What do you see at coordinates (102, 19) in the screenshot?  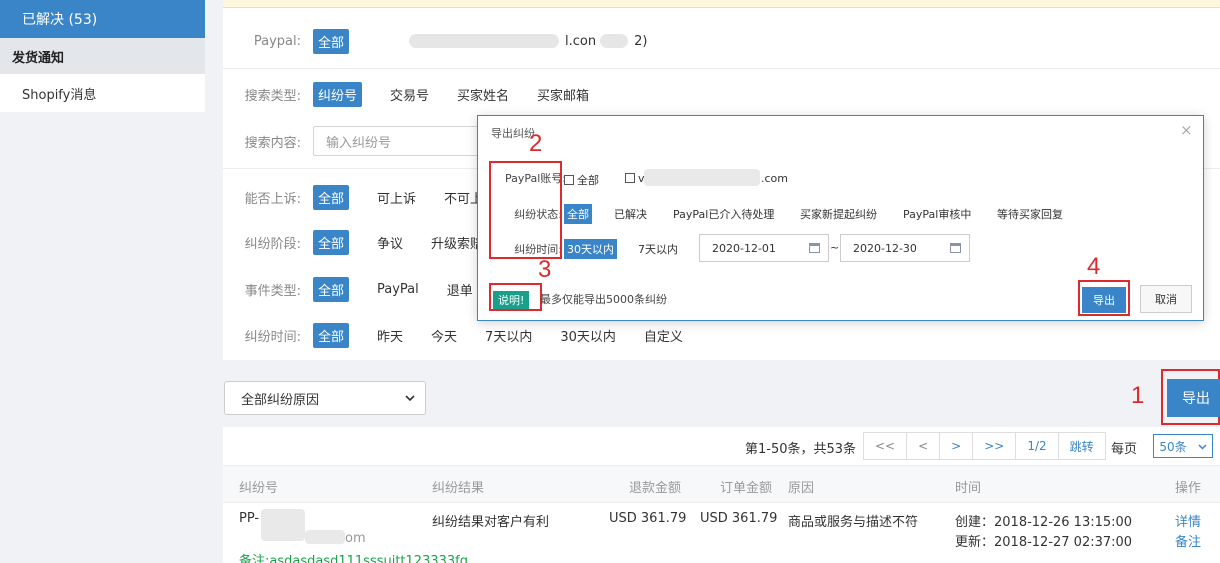 I see `sidebar-item-resolved: 已解决 (53)` at bounding box center [102, 19].